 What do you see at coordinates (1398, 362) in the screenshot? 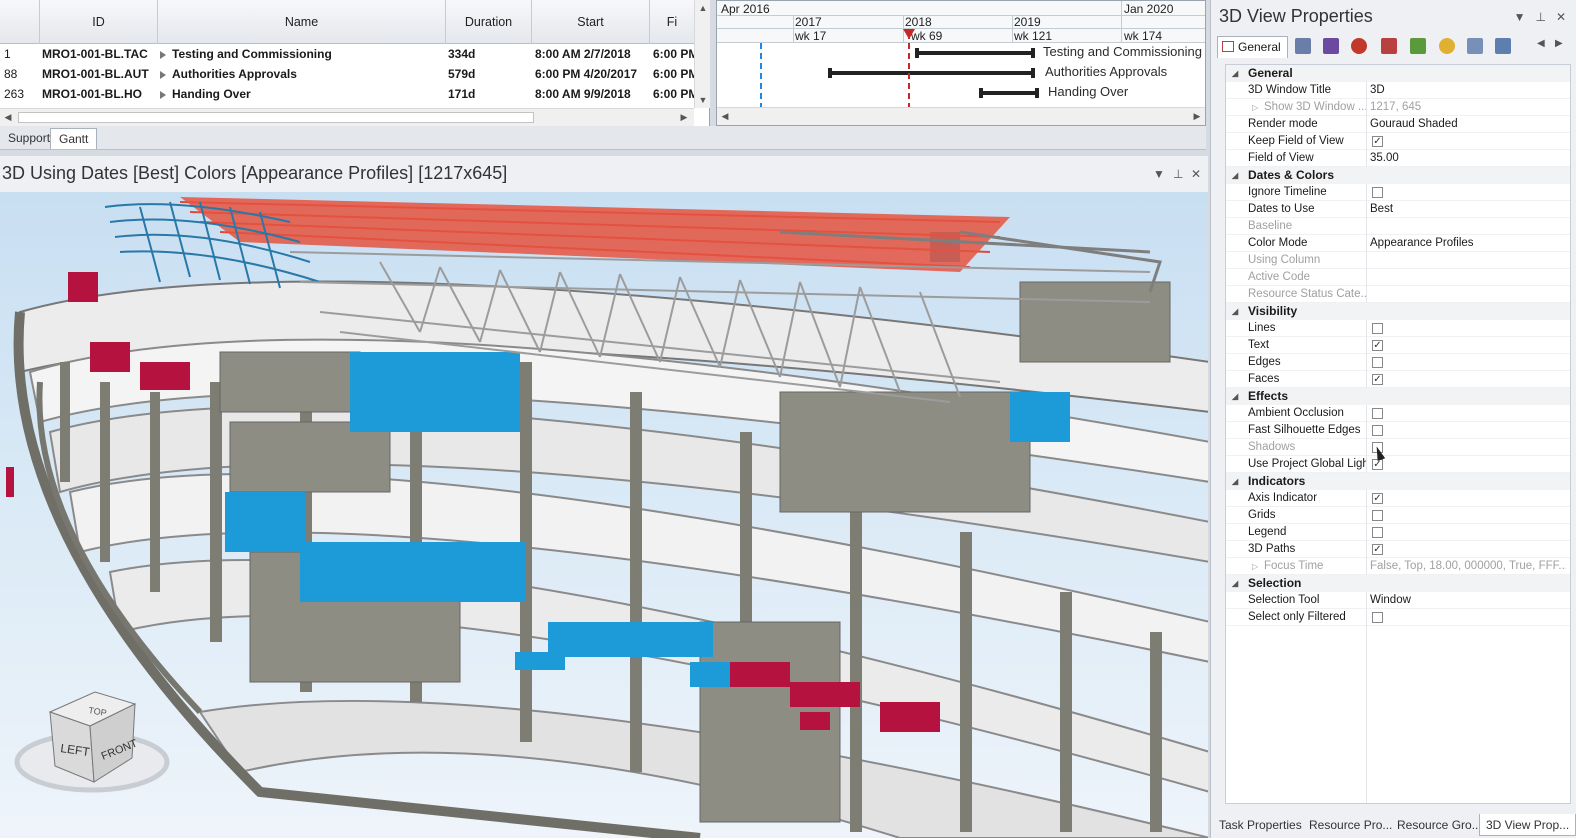
I see `prop-edges: Edges` at bounding box center [1398, 362].